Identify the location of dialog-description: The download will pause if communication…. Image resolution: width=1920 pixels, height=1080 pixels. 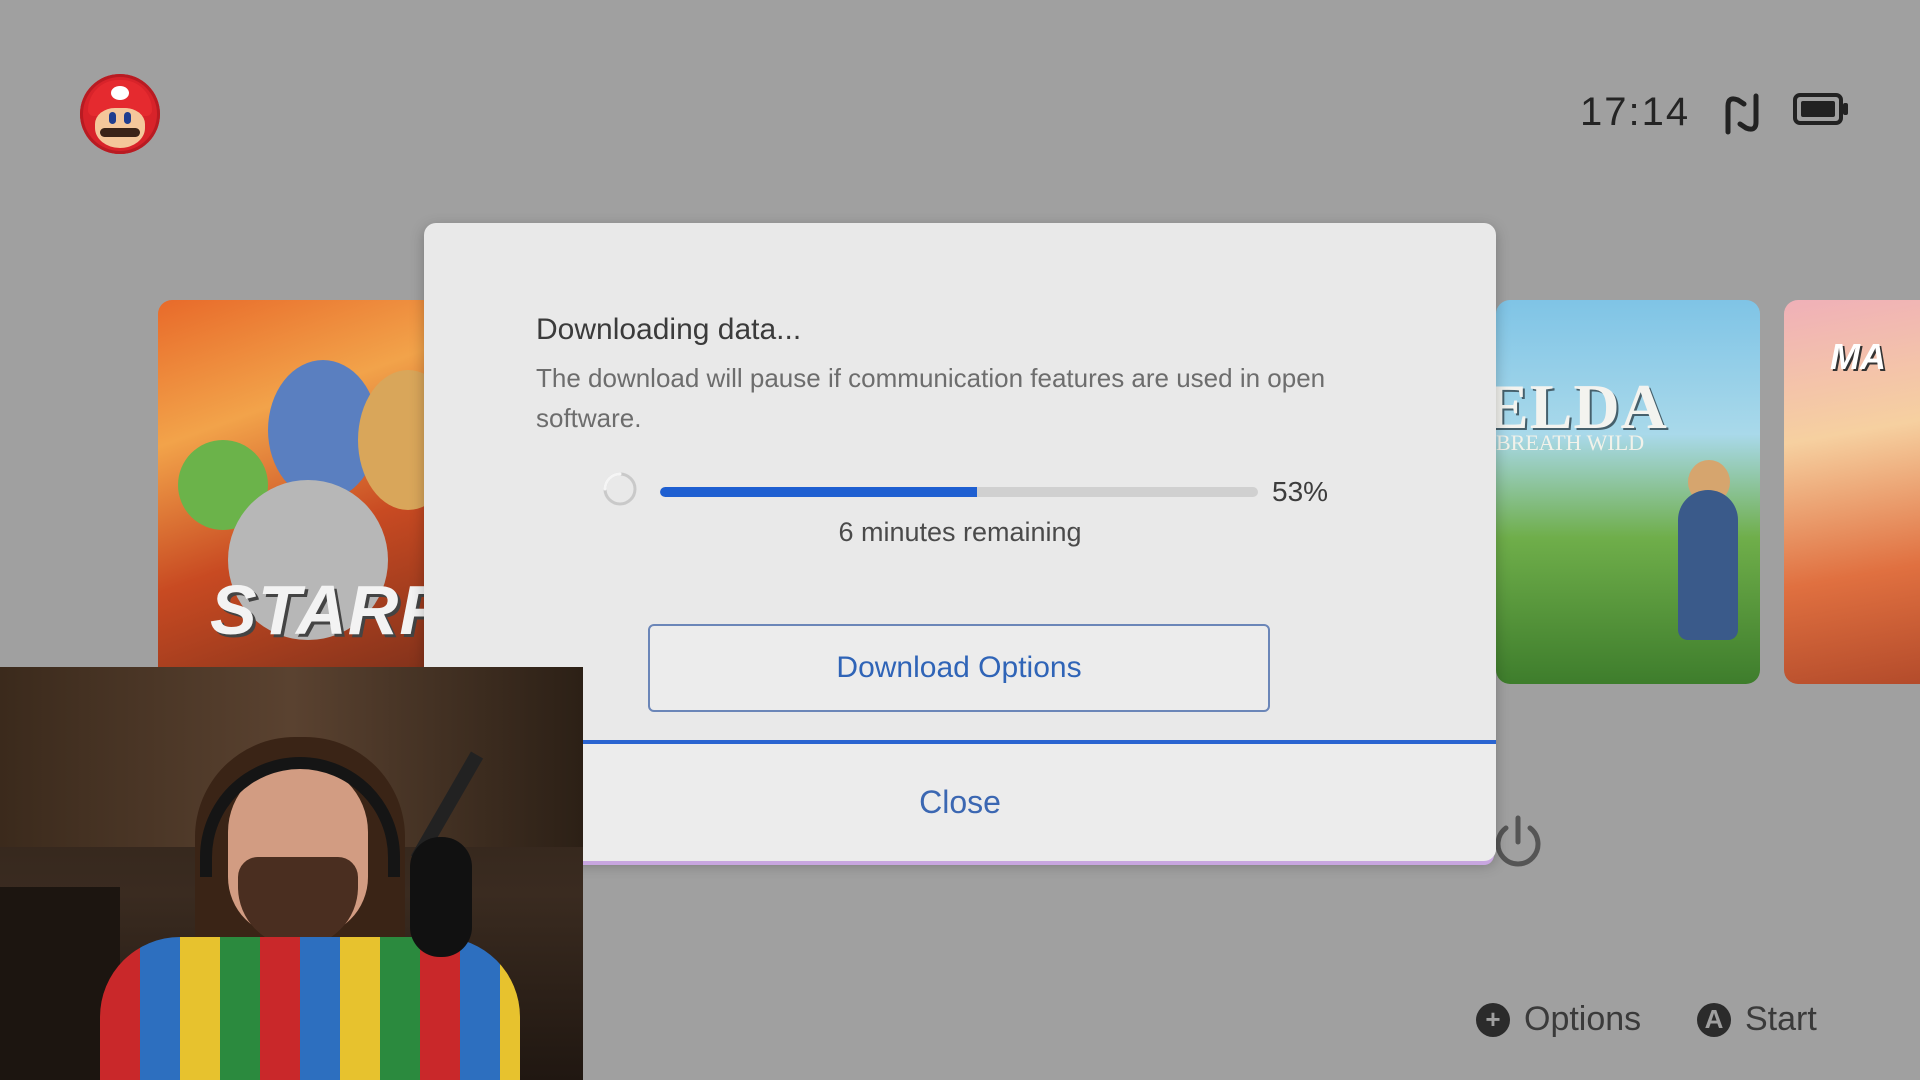
(931, 398).